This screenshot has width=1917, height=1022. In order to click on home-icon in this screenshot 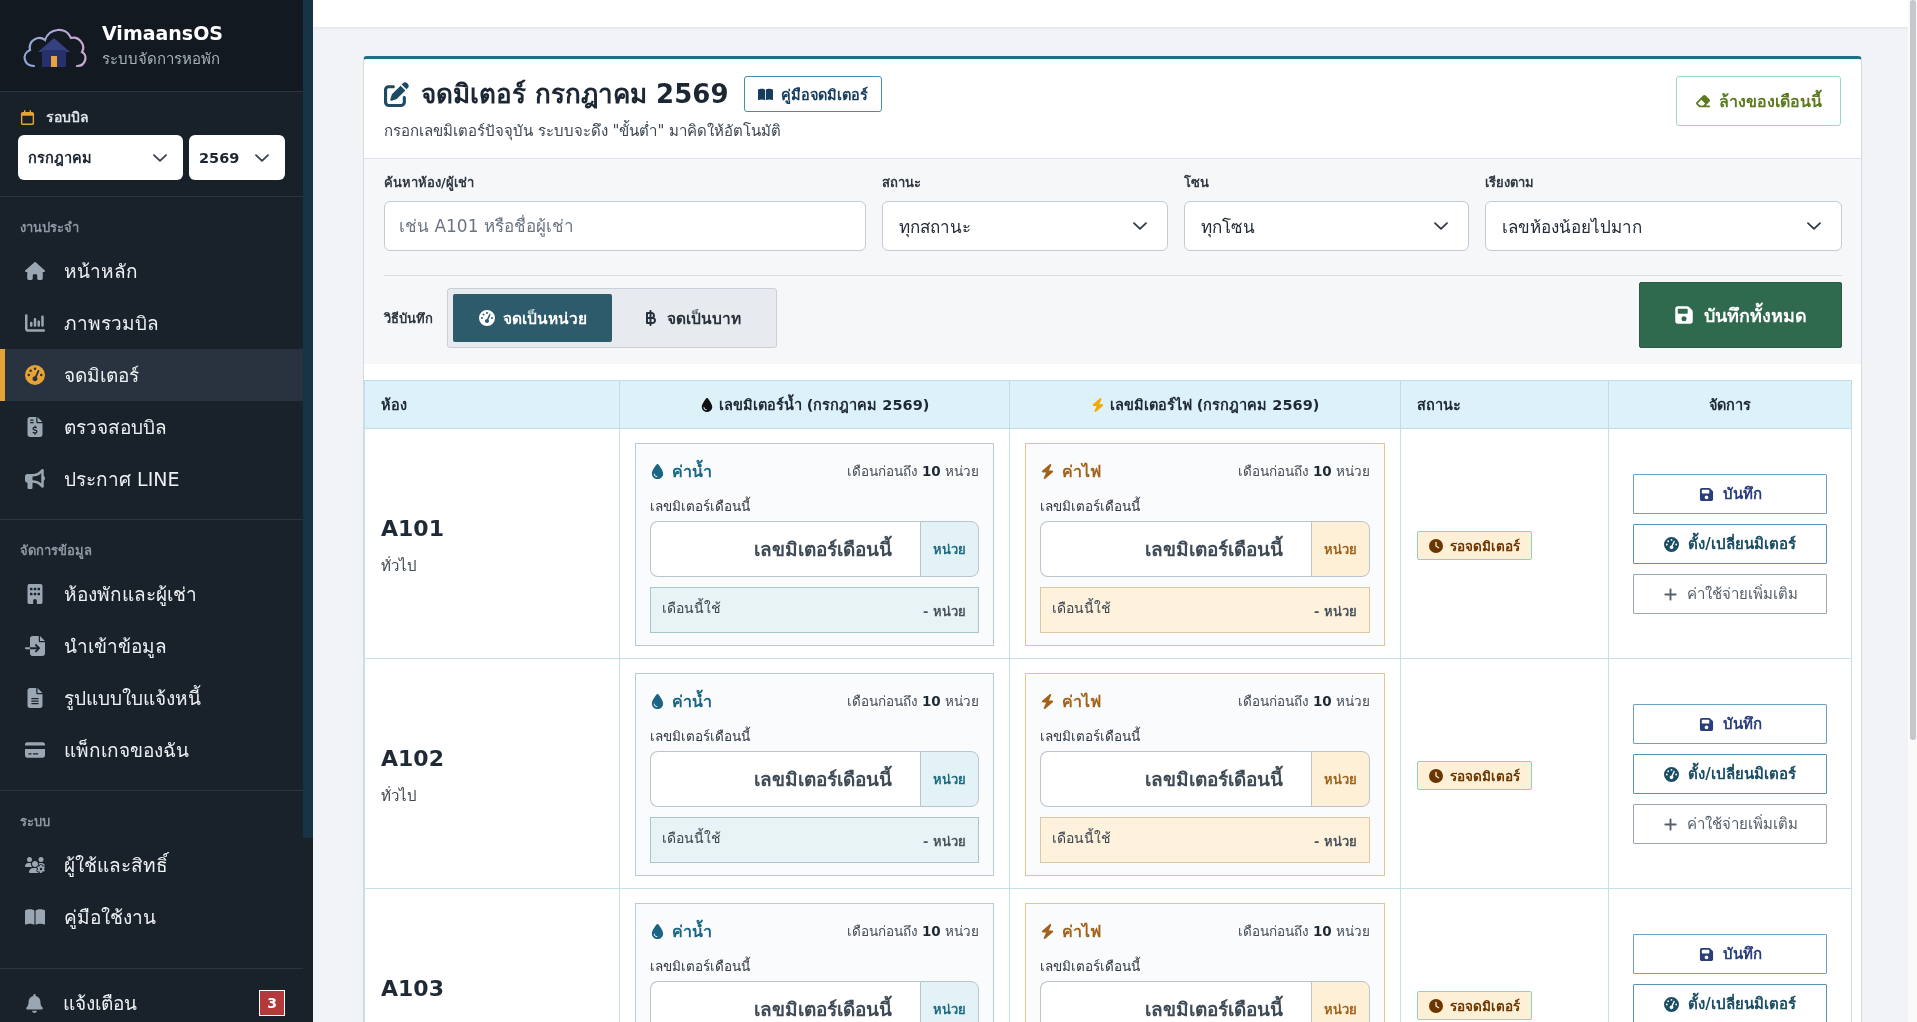, I will do `click(35, 271)`.